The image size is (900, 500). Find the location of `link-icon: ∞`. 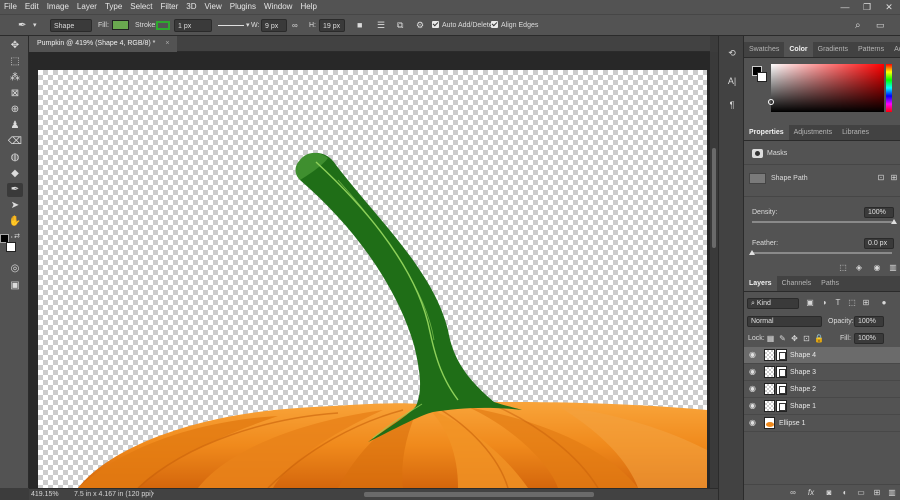

link-icon: ∞ is located at coordinates (295, 25).